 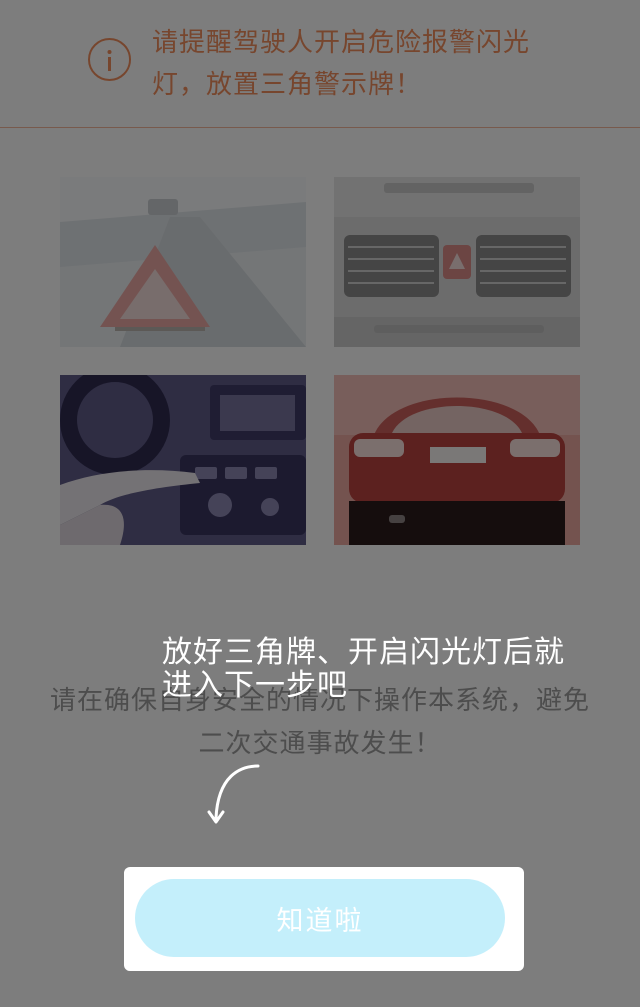 I want to click on action-card: 知道啦, so click(x=324, y=919).